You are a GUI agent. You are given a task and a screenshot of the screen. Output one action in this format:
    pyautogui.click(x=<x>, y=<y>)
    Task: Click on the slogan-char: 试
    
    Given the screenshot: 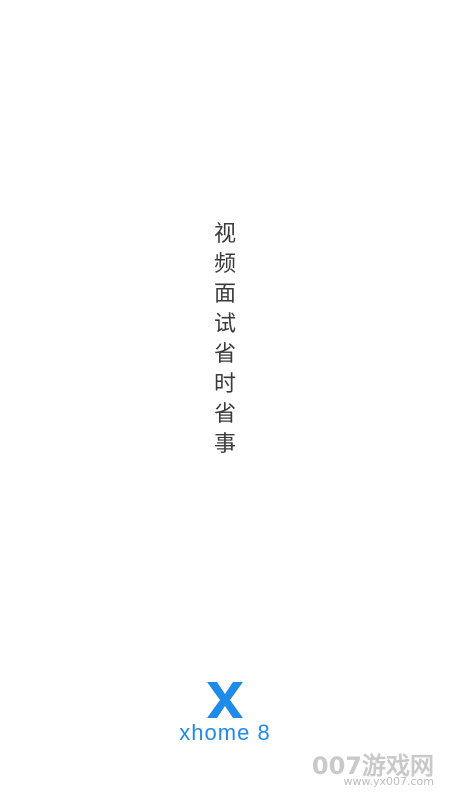 What is the action you would take?
    pyautogui.click(x=224, y=324)
    